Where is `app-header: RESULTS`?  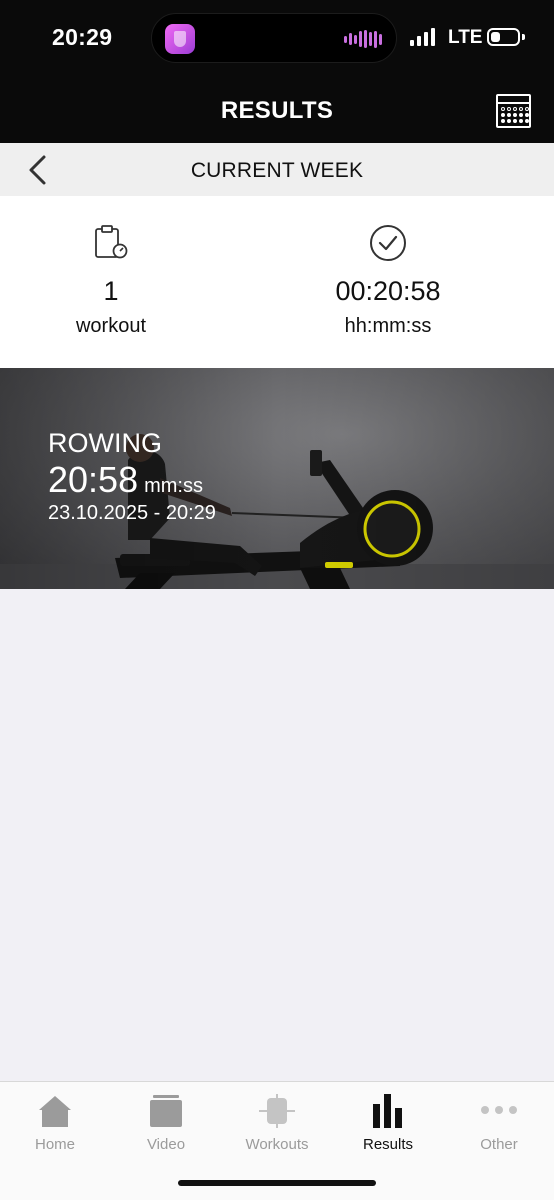
app-header: RESULTS is located at coordinates (277, 111).